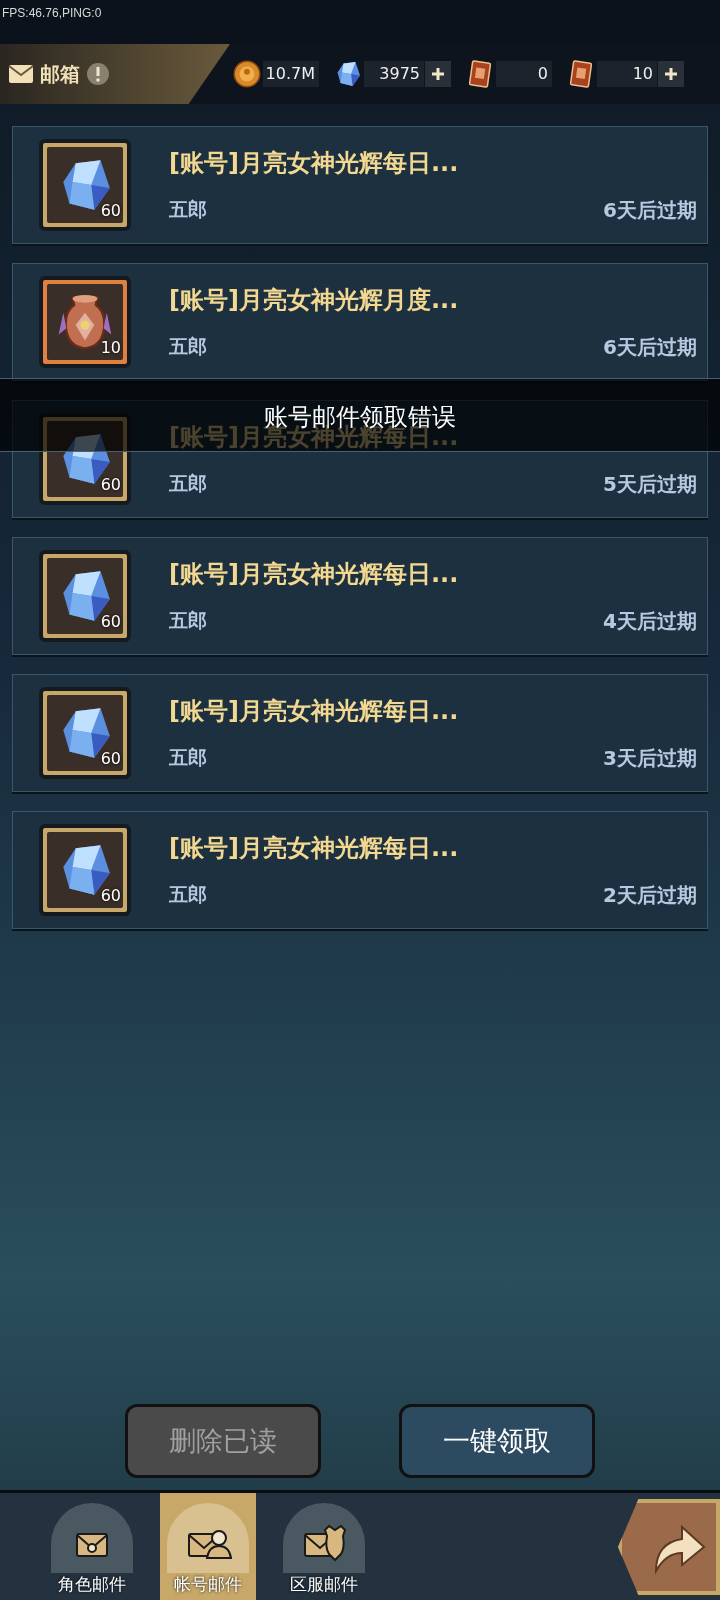 The width and height of the screenshot is (720, 1600). Describe the element at coordinates (360, 733) in the screenshot. I see `mail-row: 60 [账号]月亮女神光辉每日... 五郎 3天后过期` at that location.